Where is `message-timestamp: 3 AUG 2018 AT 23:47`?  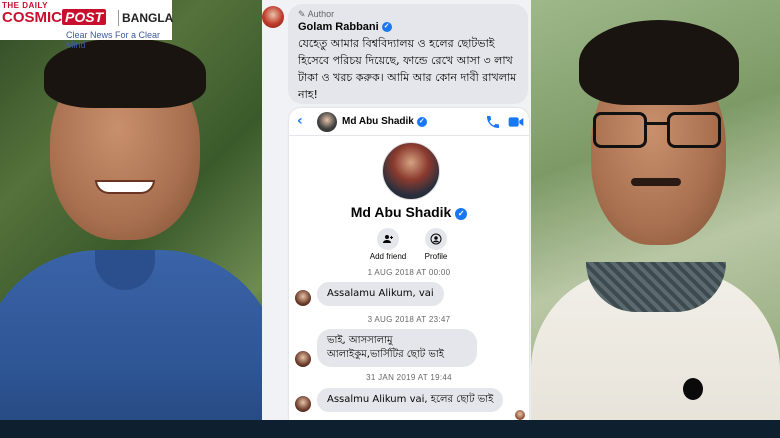
message-timestamp: 3 AUG 2018 AT 23:47 is located at coordinates (409, 319).